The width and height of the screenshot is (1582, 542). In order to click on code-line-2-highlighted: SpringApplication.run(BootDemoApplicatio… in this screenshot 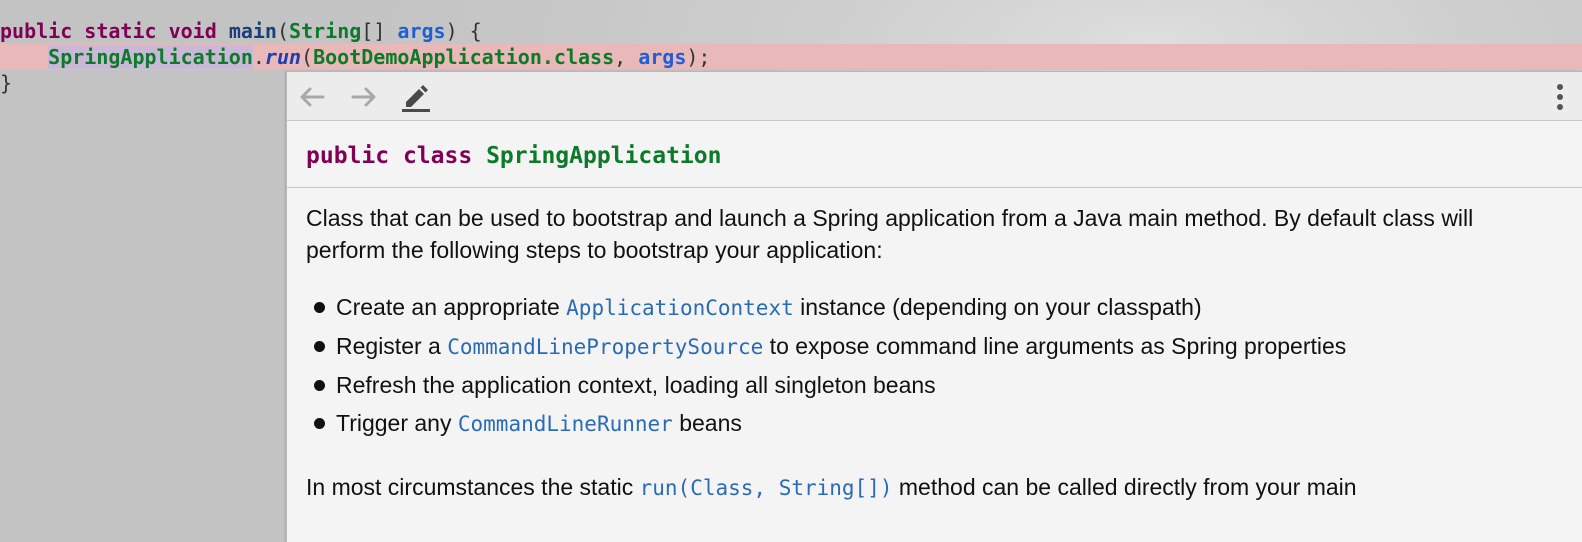, I will do `click(791, 57)`.